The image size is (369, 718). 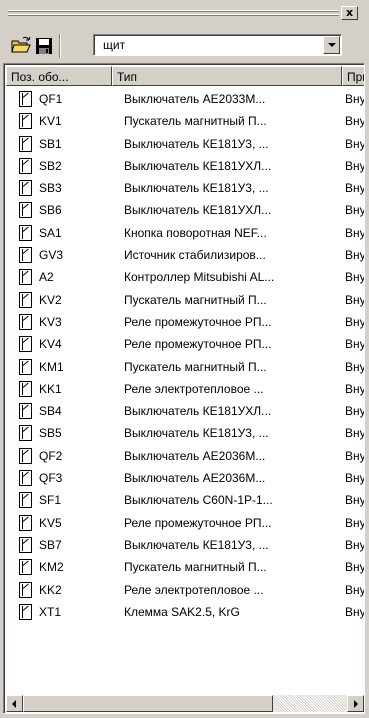 I want to click on list-item: KV5 Реле промежуточное РП... Вну, so click(x=185, y=523).